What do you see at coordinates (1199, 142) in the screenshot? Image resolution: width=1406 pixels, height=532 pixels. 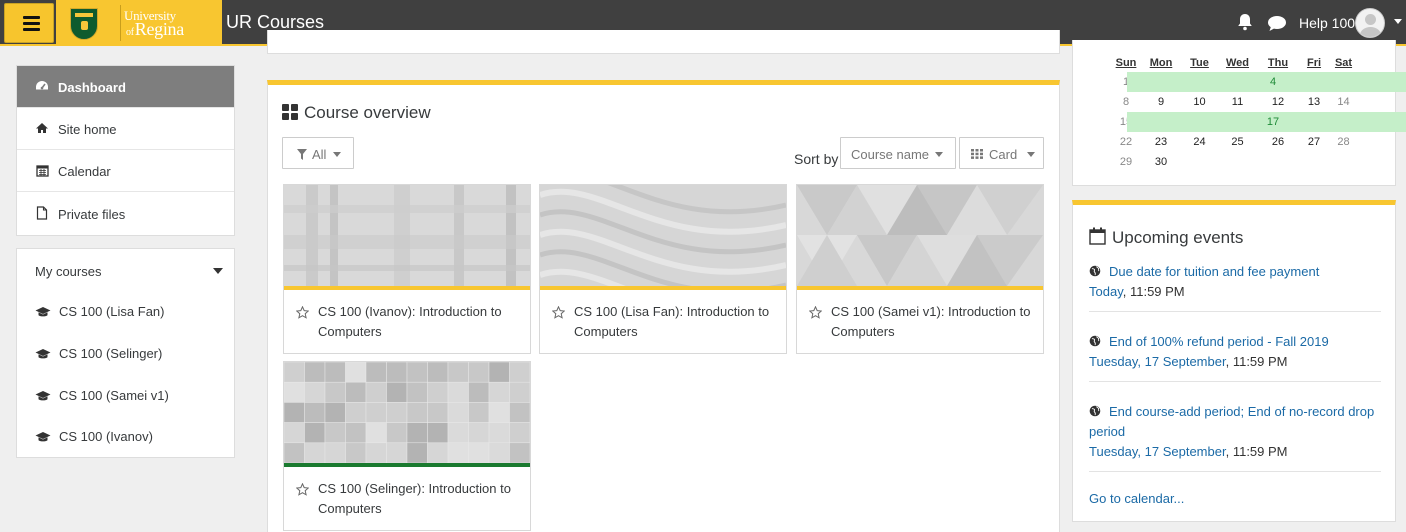 I see `calendar-day: 24` at bounding box center [1199, 142].